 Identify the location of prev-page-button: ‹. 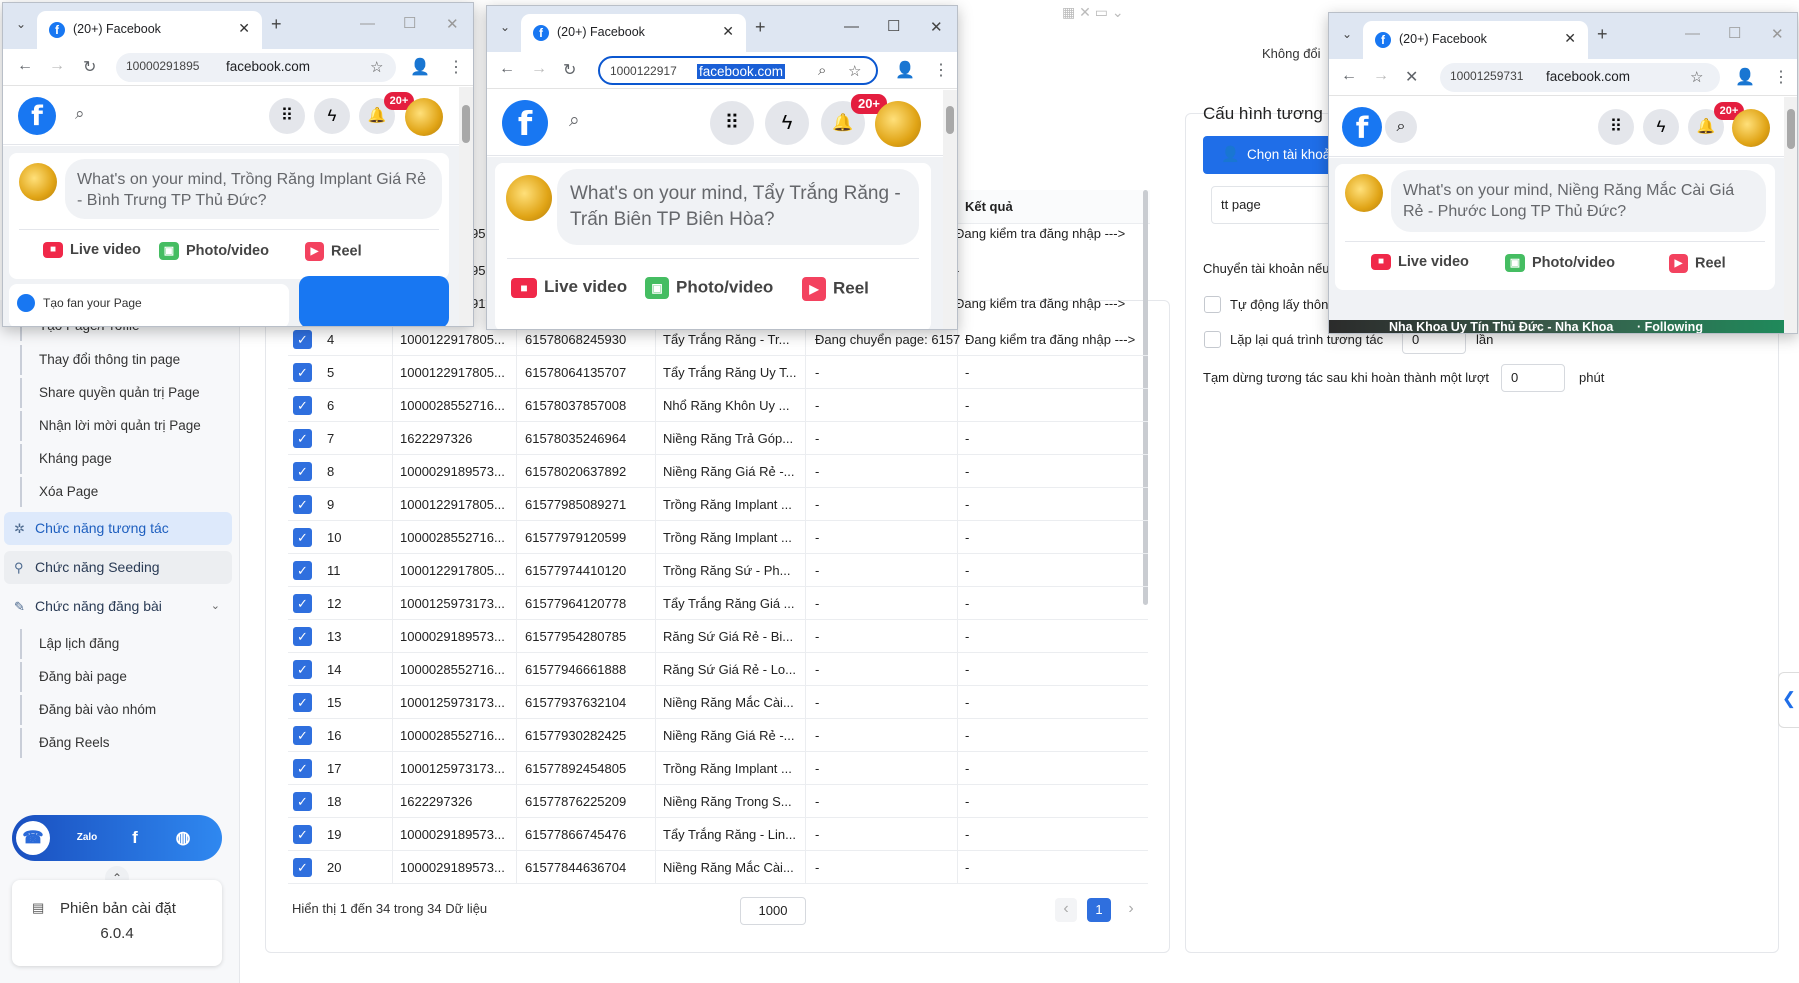
(1066, 910).